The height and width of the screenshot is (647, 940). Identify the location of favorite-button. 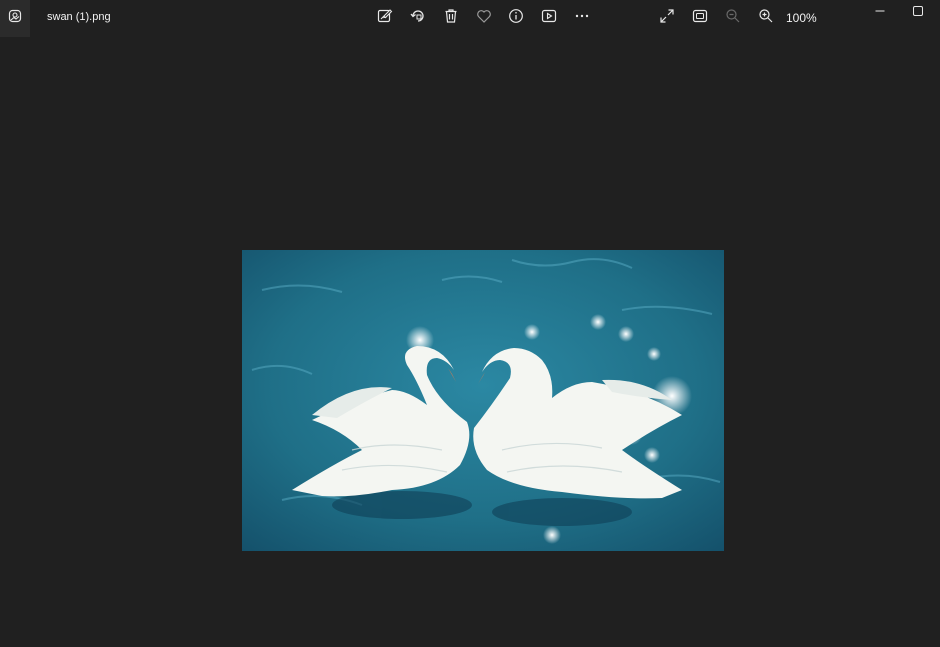
(484, 18).